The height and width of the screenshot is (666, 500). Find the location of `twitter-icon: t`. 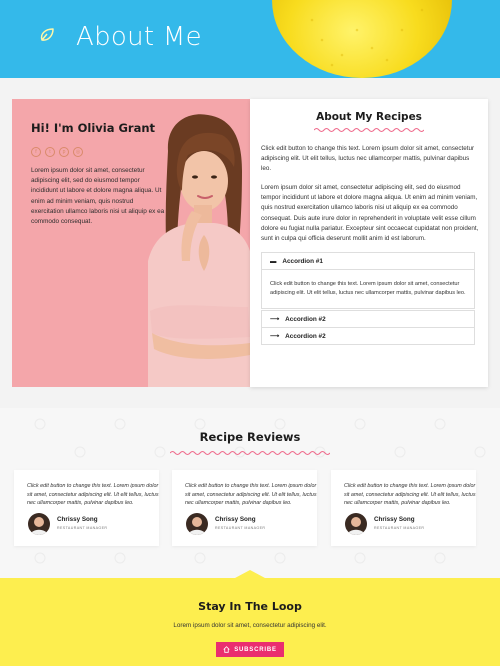

twitter-icon: t is located at coordinates (50, 152).